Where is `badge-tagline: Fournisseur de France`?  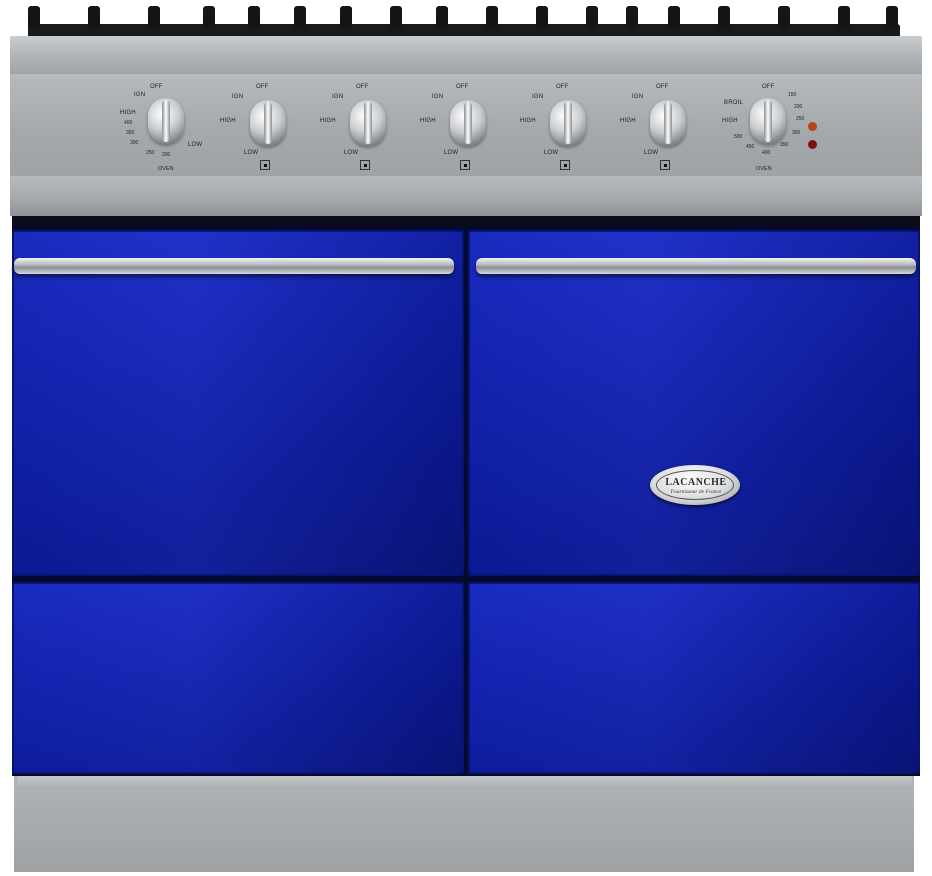
badge-tagline: Fournisseur de France is located at coordinates (696, 492).